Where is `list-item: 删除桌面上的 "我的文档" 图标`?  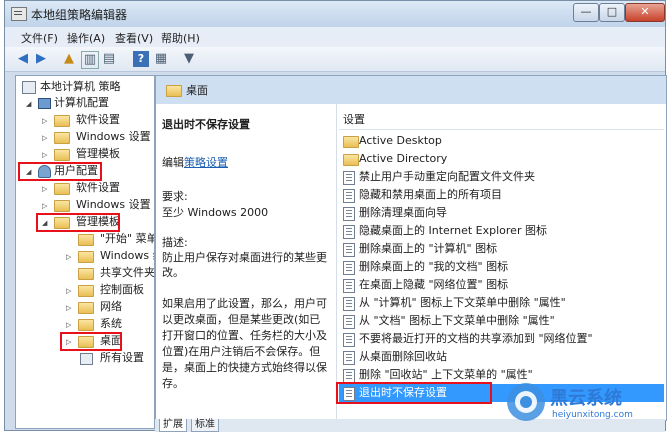
list-item: 删除桌面上的 "我的文档" 图标 is located at coordinates (501, 267).